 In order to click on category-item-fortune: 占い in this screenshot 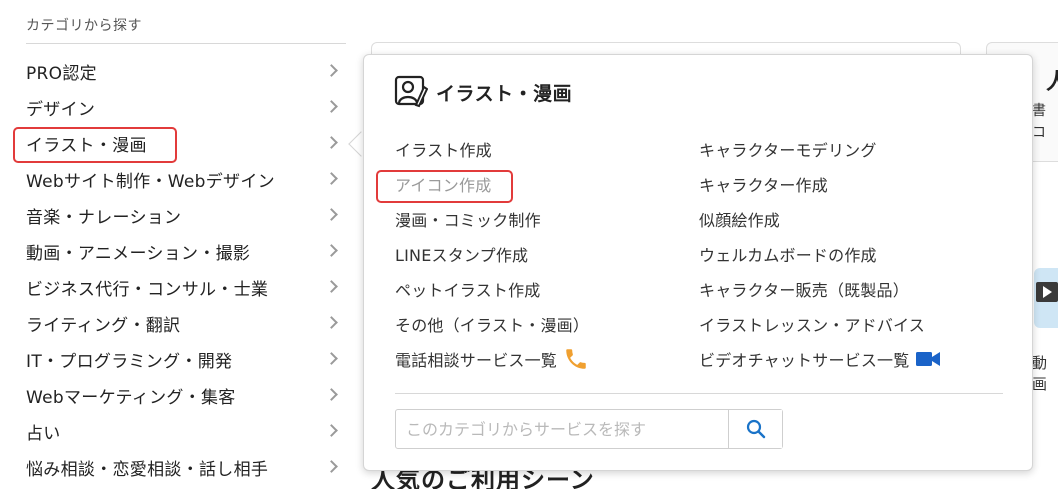, I will do `click(186, 431)`.